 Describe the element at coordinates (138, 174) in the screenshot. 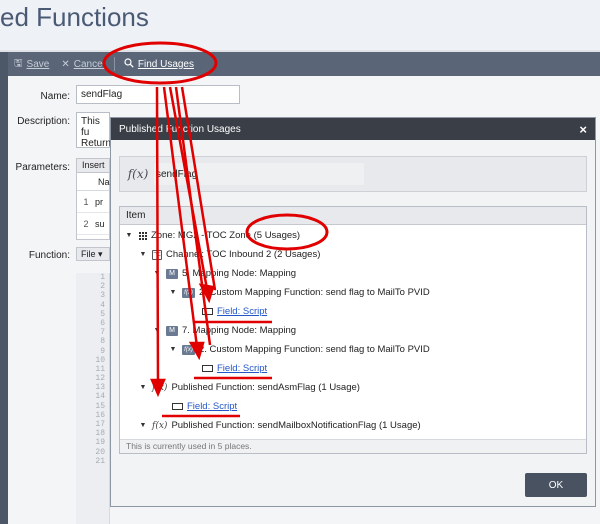

I see `function-icon: f(x)` at that location.